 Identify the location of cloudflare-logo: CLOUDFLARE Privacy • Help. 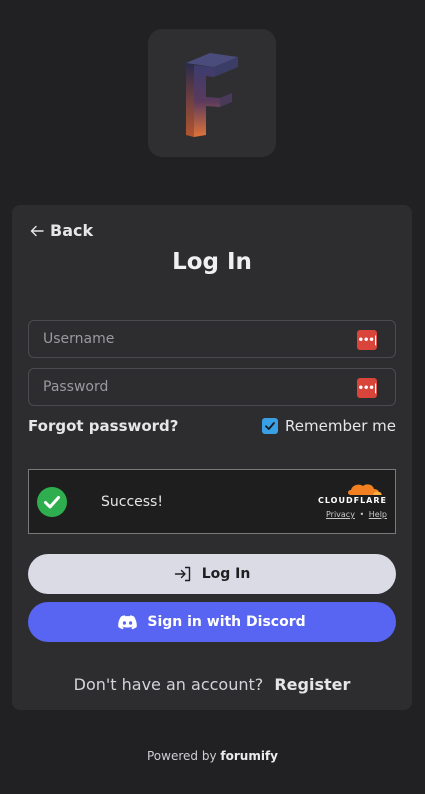
(348, 500).